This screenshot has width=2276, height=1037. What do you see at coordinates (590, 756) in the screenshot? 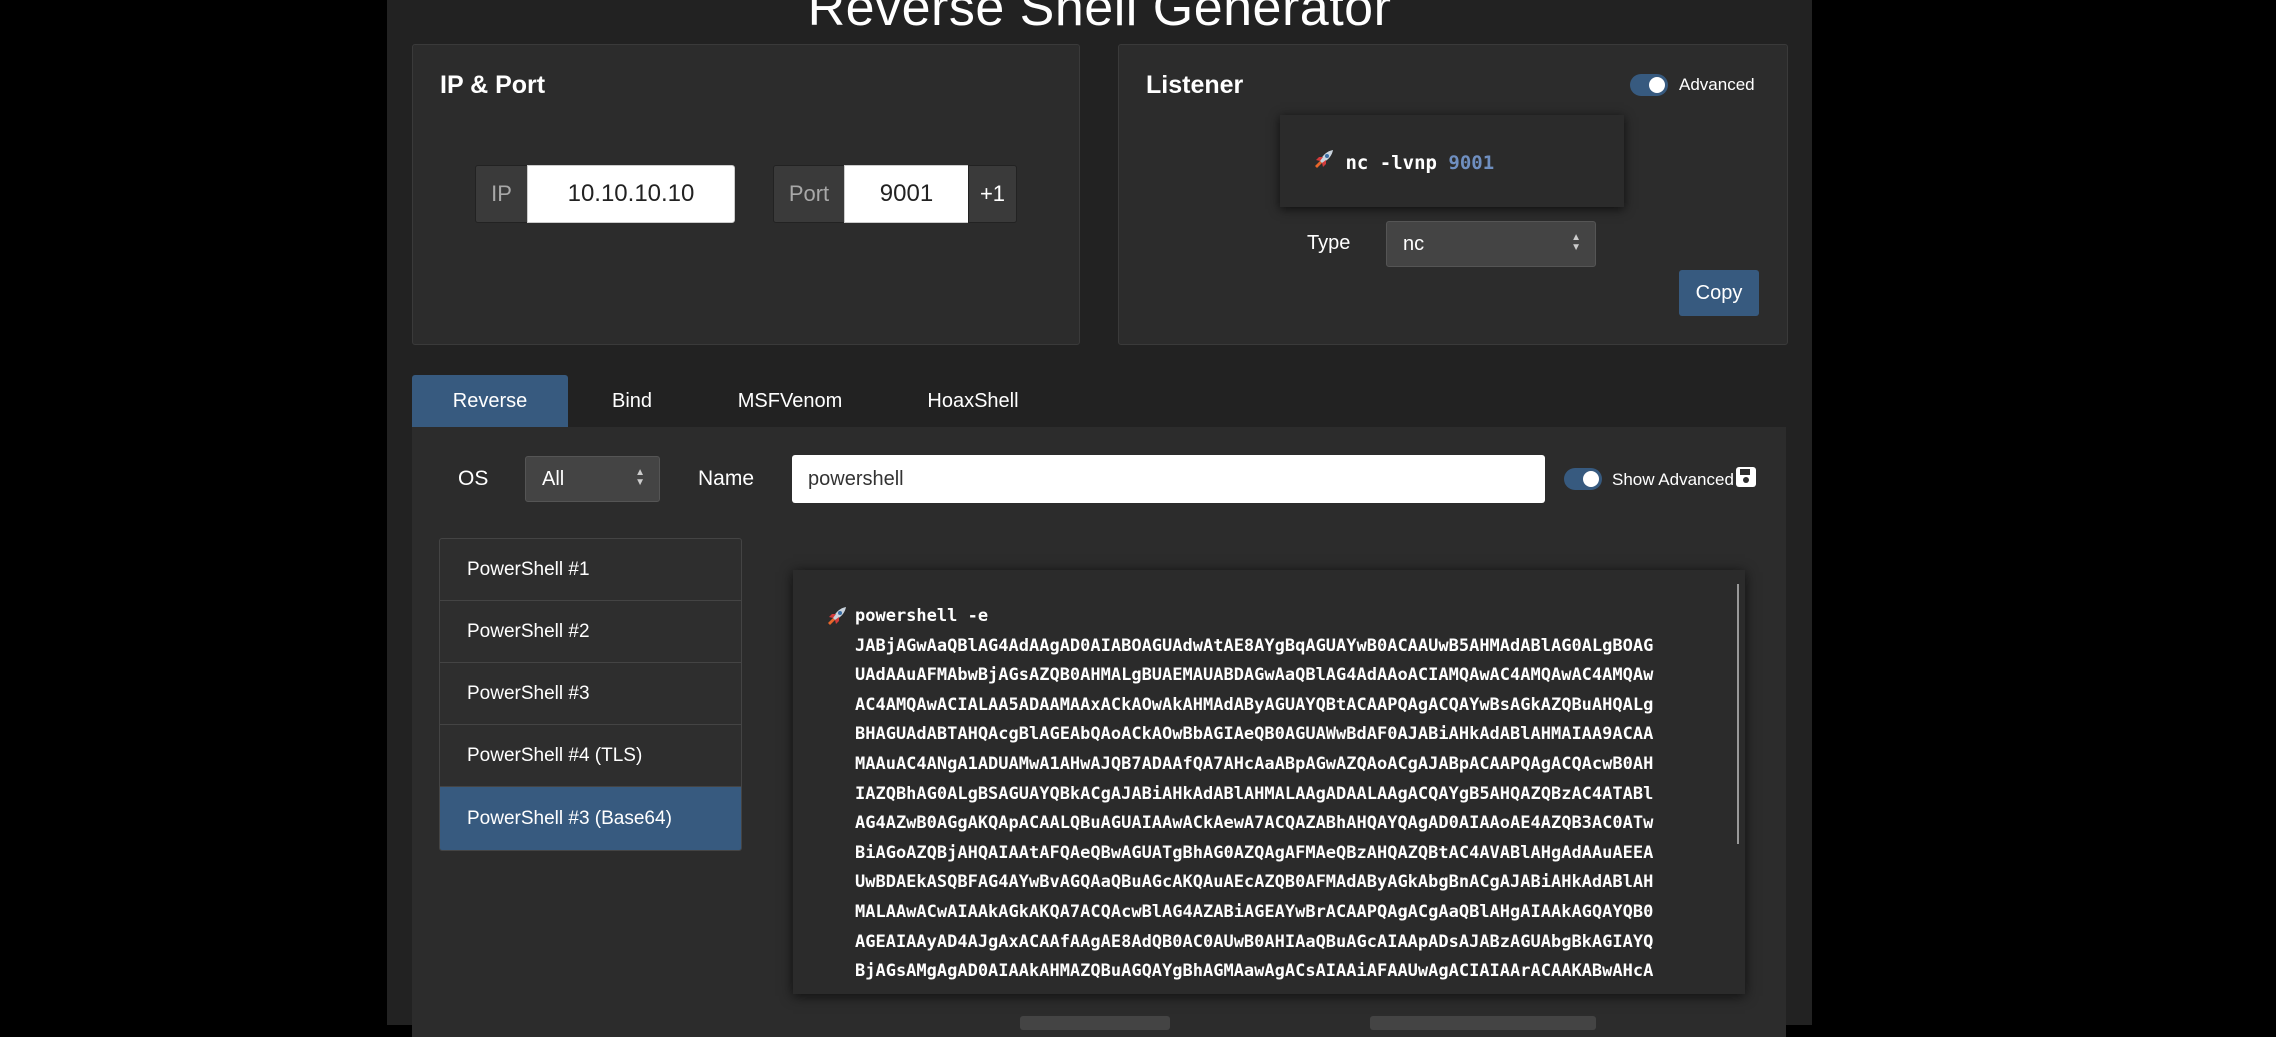
I see `list-item: PowerShell #4 (TLS)` at bounding box center [590, 756].